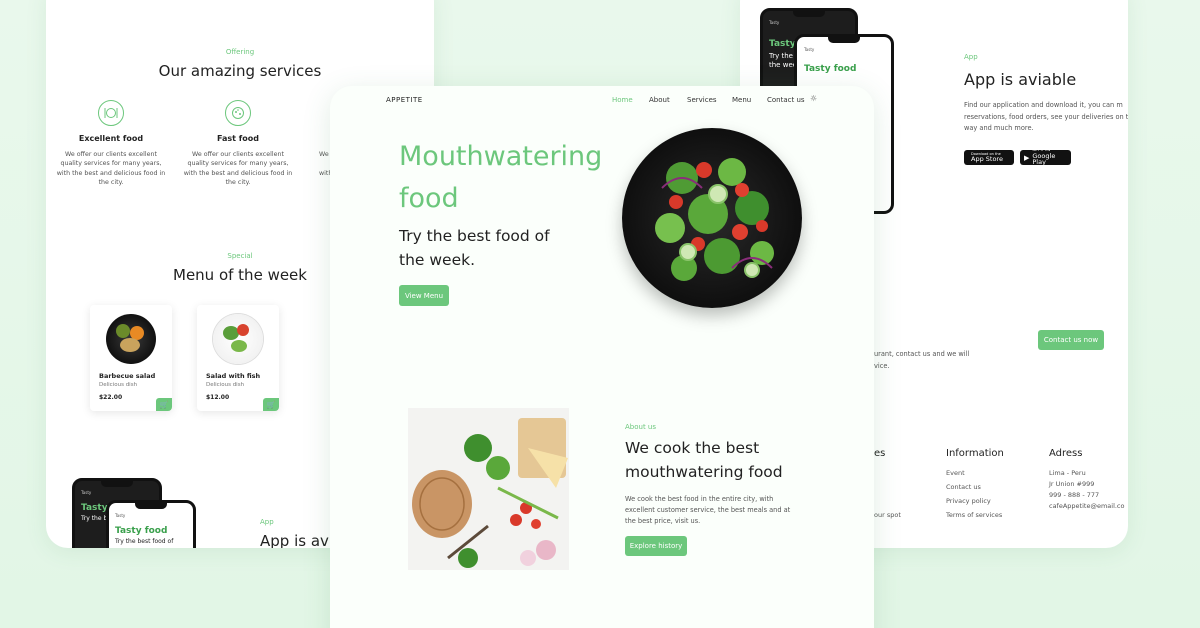 This screenshot has width=1200, height=628. I want to click on about-food-image, so click(488, 489).